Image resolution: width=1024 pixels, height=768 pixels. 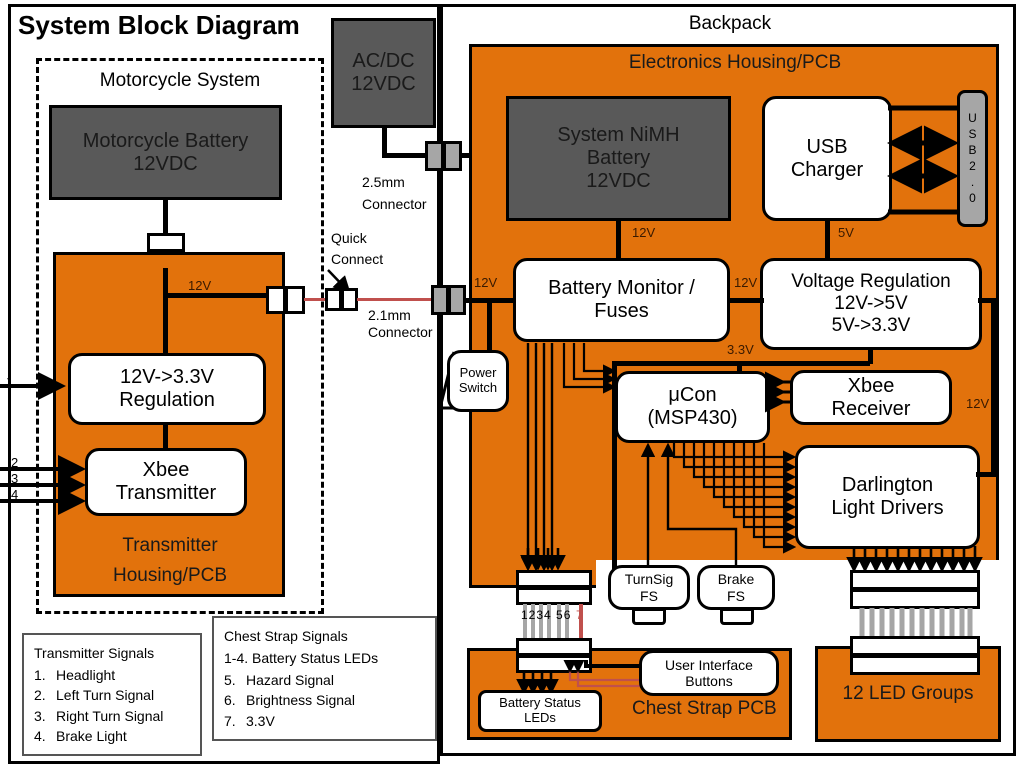 I want to click on wire-acdc-down, so click(x=384, y=141).